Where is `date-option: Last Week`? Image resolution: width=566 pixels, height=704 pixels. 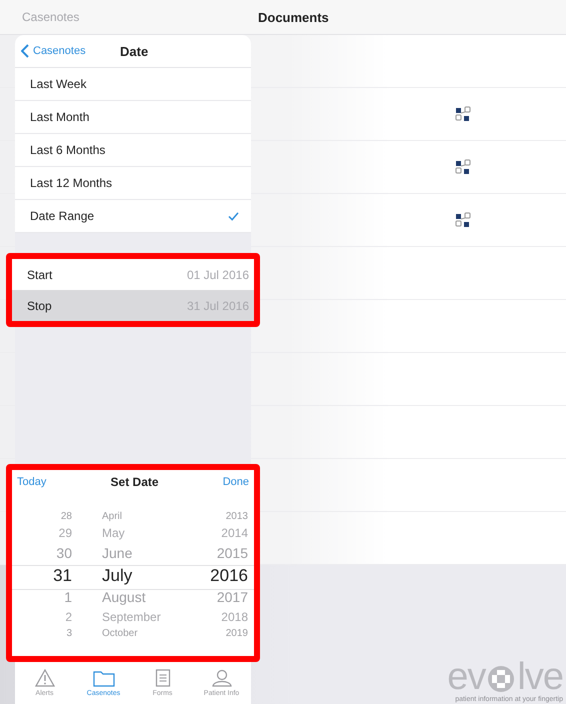 date-option: Last Week is located at coordinates (133, 84).